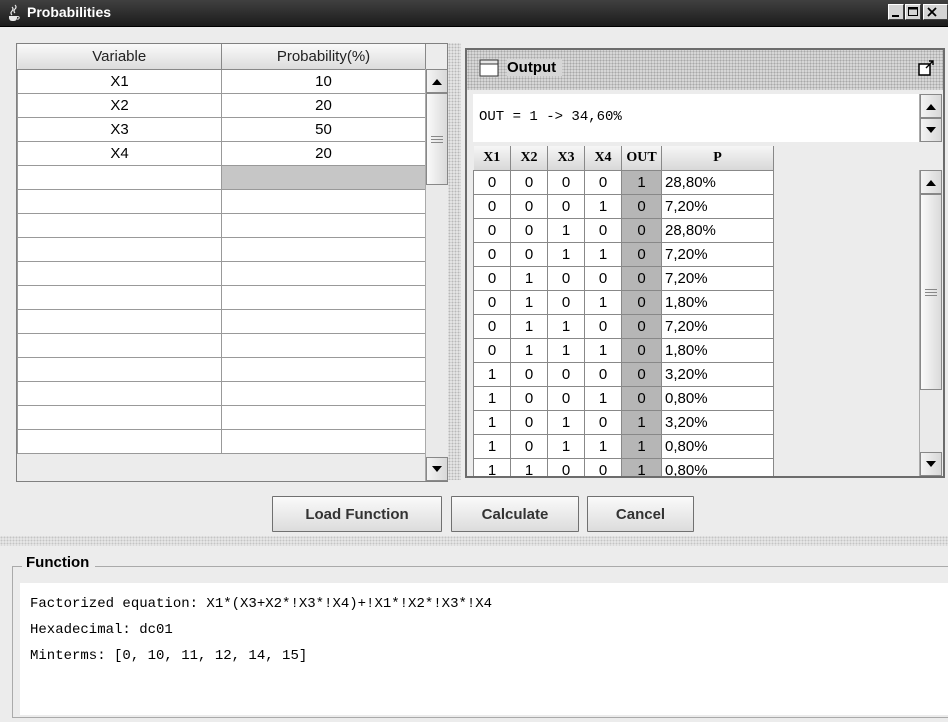 This screenshot has width=948, height=722. What do you see at coordinates (323, 129) in the screenshot?
I see `probability-cell: 50` at bounding box center [323, 129].